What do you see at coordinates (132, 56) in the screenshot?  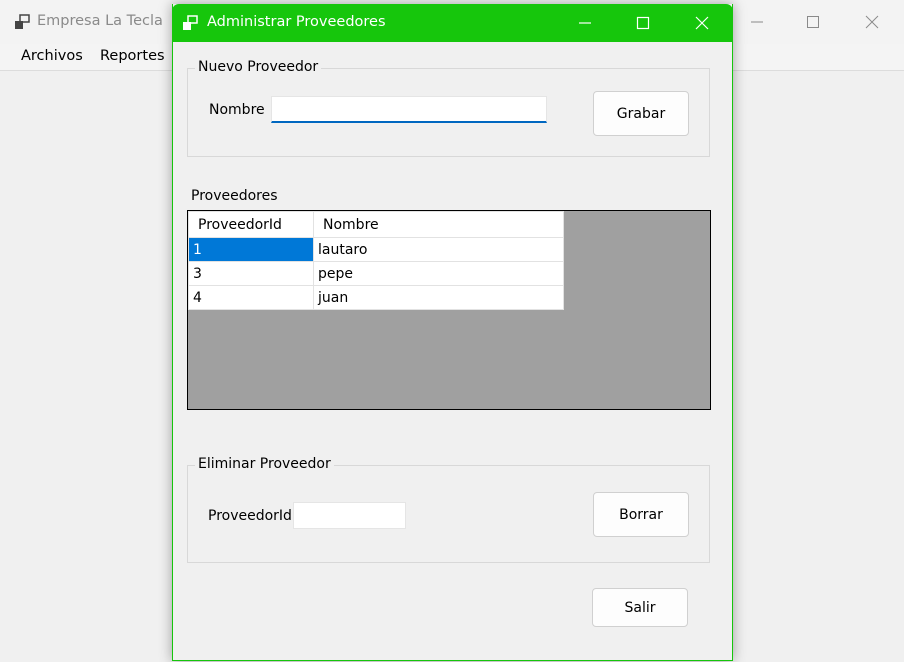 I see `menu-reportes: Reportes` at bounding box center [132, 56].